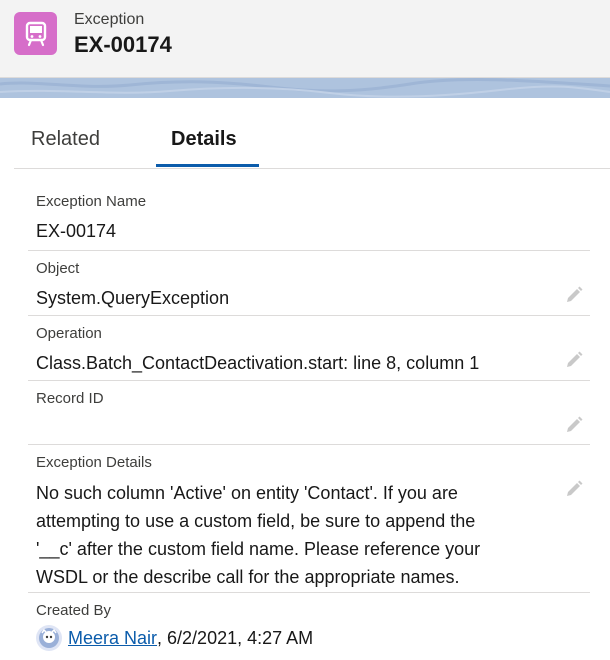 Image resolution: width=610 pixels, height=660 pixels. I want to click on field-label: Created By, so click(74, 610).